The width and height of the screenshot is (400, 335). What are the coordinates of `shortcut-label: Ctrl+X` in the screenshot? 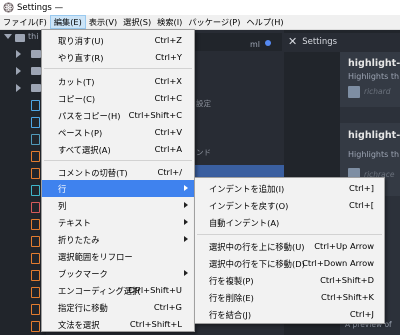 It's located at (168, 81).